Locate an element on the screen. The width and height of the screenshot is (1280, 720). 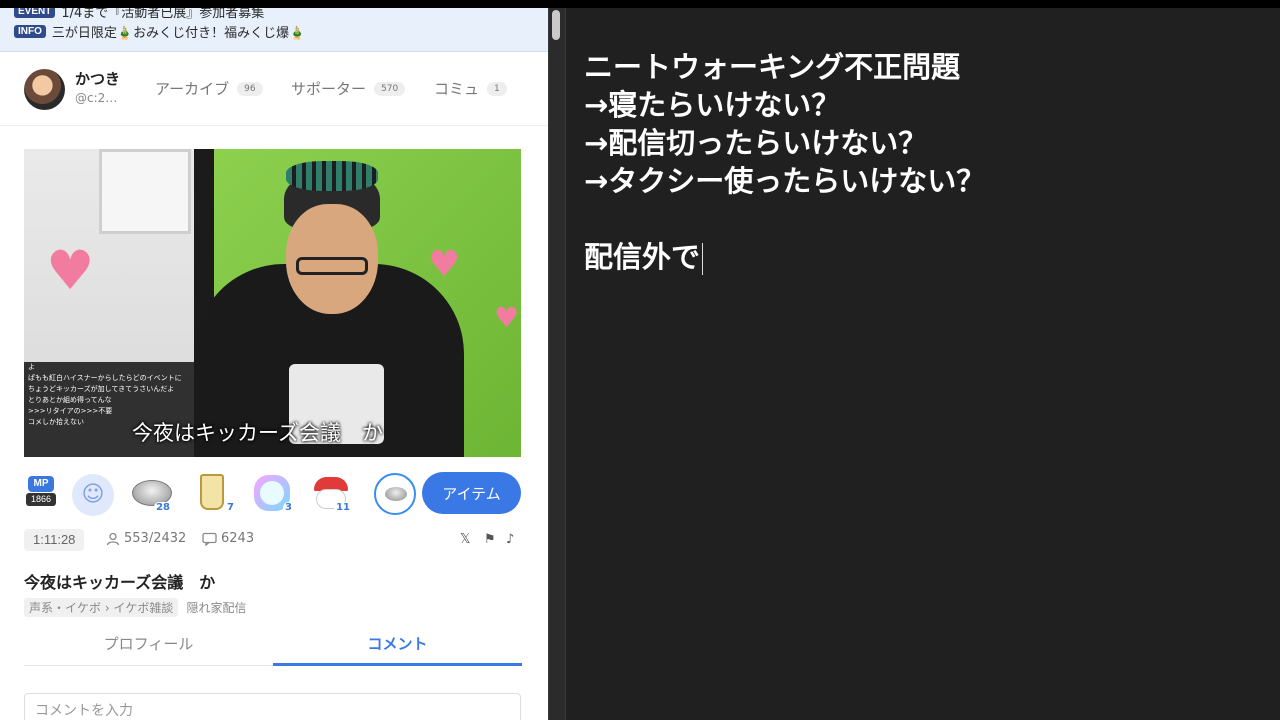
selected-item is located at coordinates (395, 494).